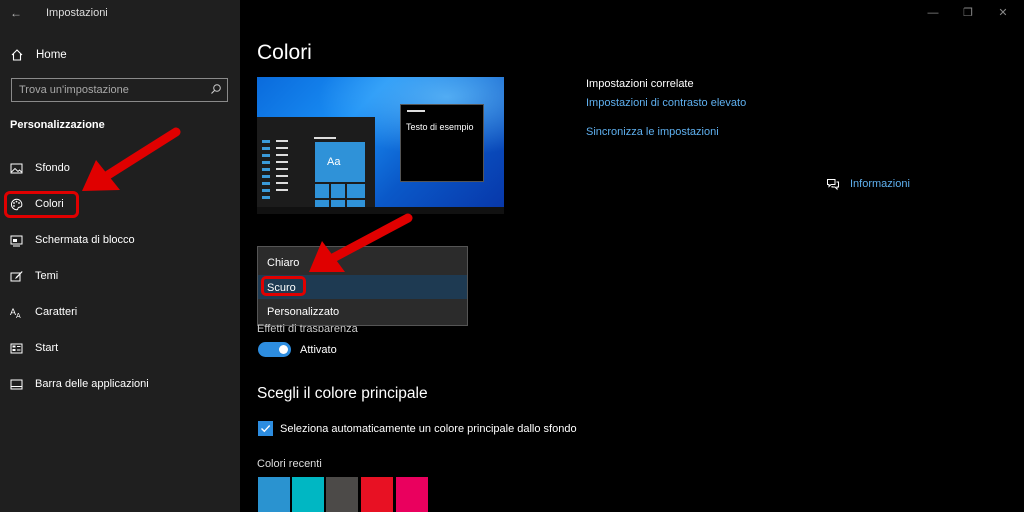  Describe the element at coordinates (47, 276) in the screenshot. I see `sidebar-item-label: Temi` at that location.